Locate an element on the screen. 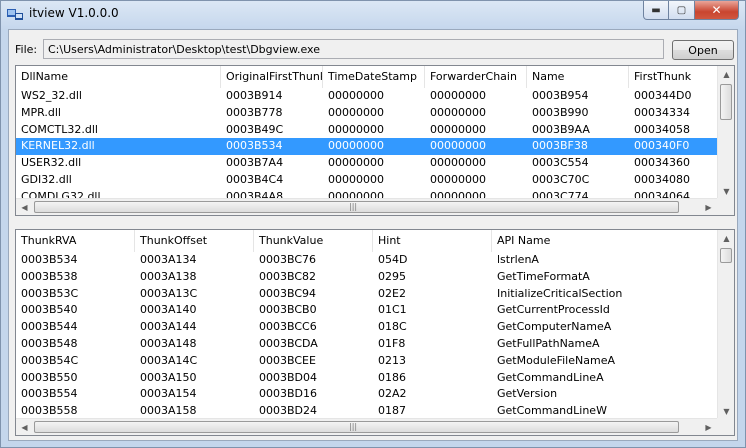 This screenshot has height=448, width=746. table-cell: 0003B990 is located at coordinates (560, 112).